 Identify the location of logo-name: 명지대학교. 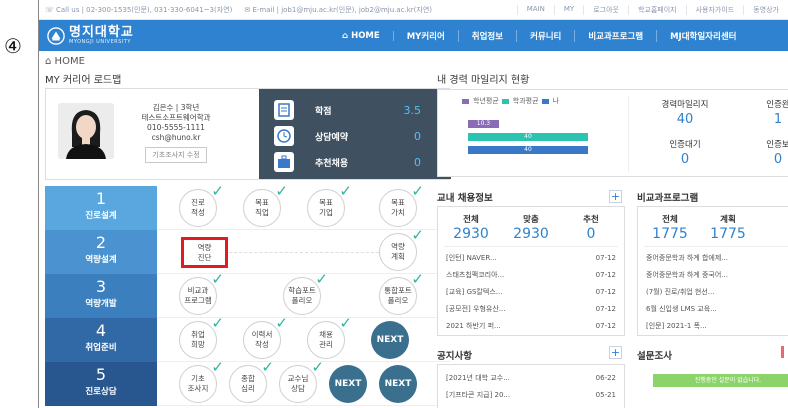
(101, 32).